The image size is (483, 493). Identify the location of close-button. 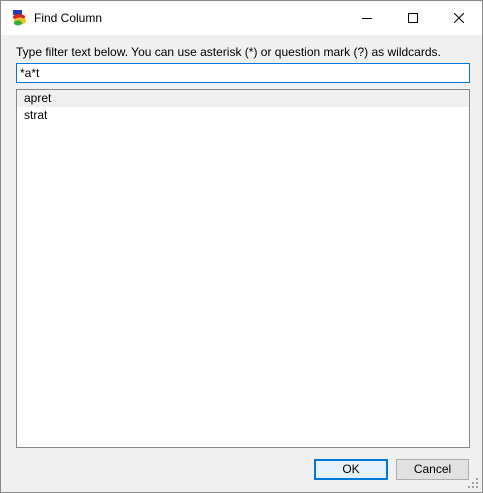
(459, 18).